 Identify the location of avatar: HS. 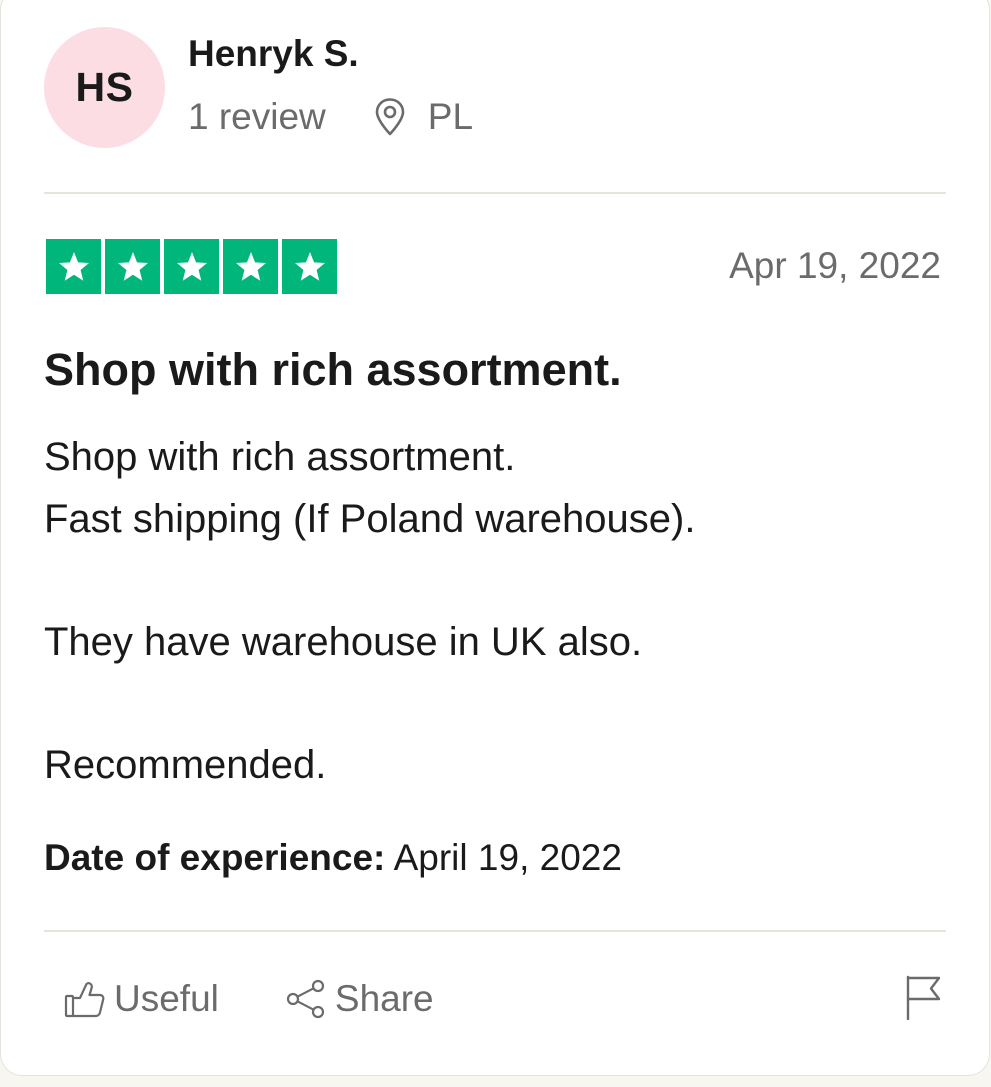
(104, 87).